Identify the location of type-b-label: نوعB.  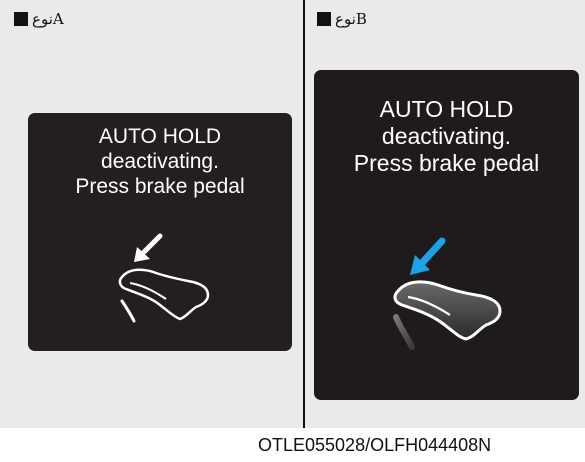
(342, 19).